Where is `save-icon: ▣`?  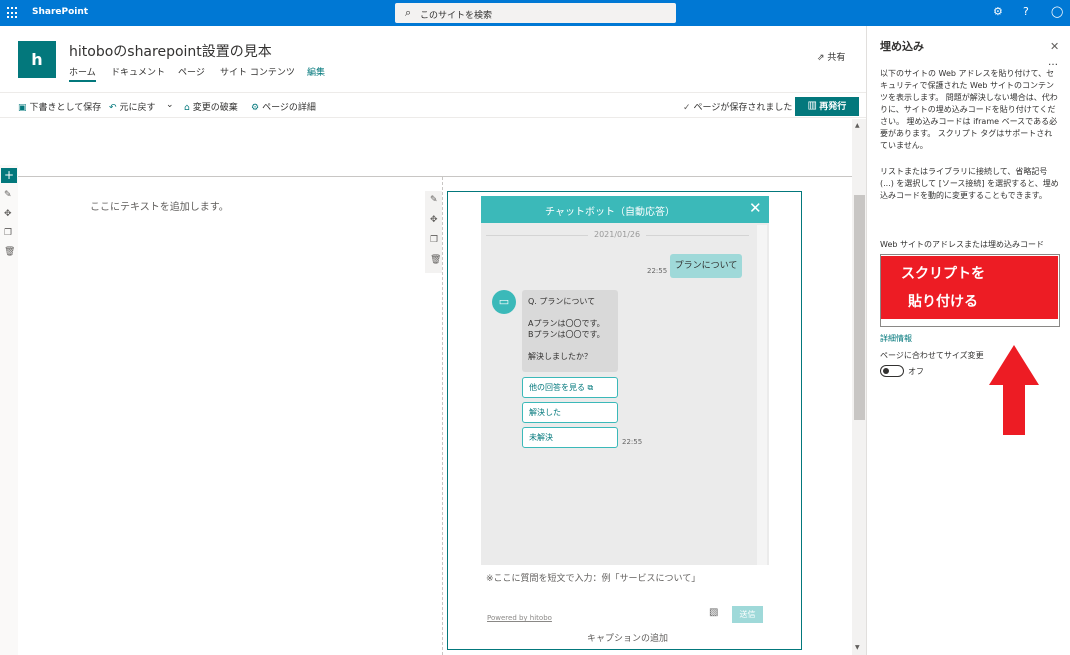
save-icon: ▣ is located at coordinates (22, 108).